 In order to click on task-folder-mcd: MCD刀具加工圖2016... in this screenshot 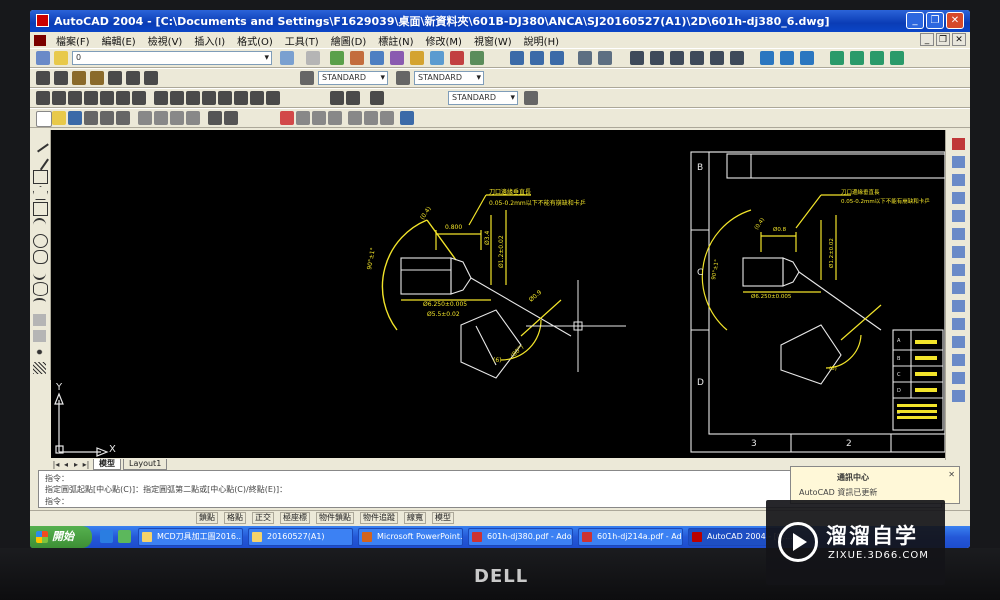, I will do `click(190, 537)`.